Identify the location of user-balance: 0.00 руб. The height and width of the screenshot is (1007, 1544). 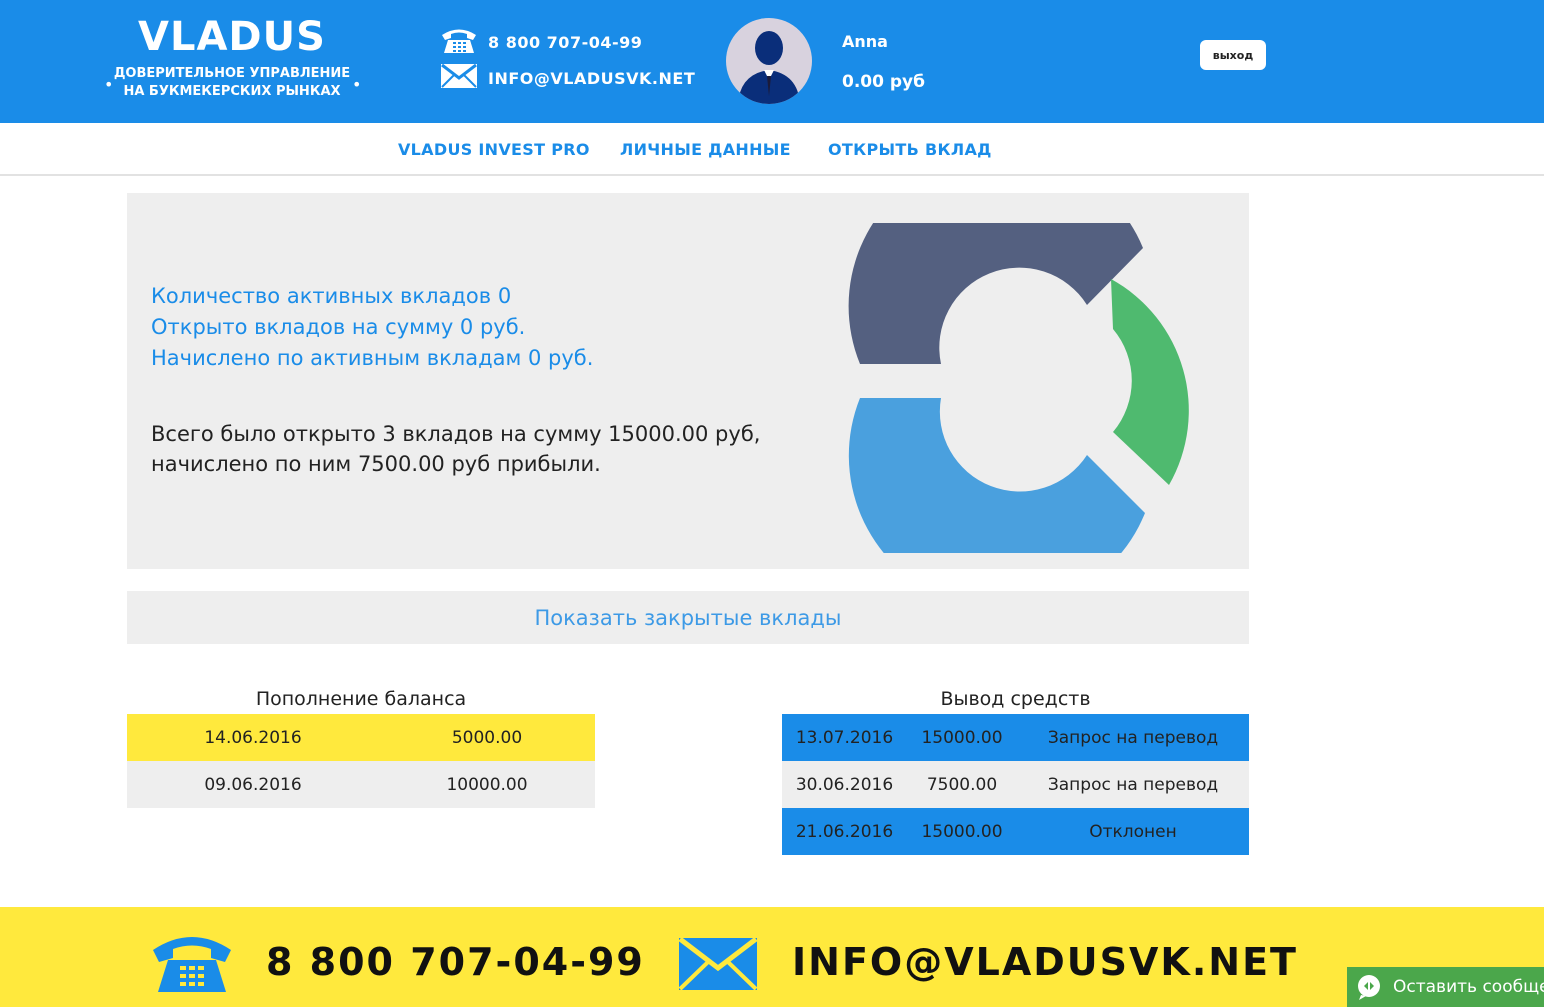
(883, 82).